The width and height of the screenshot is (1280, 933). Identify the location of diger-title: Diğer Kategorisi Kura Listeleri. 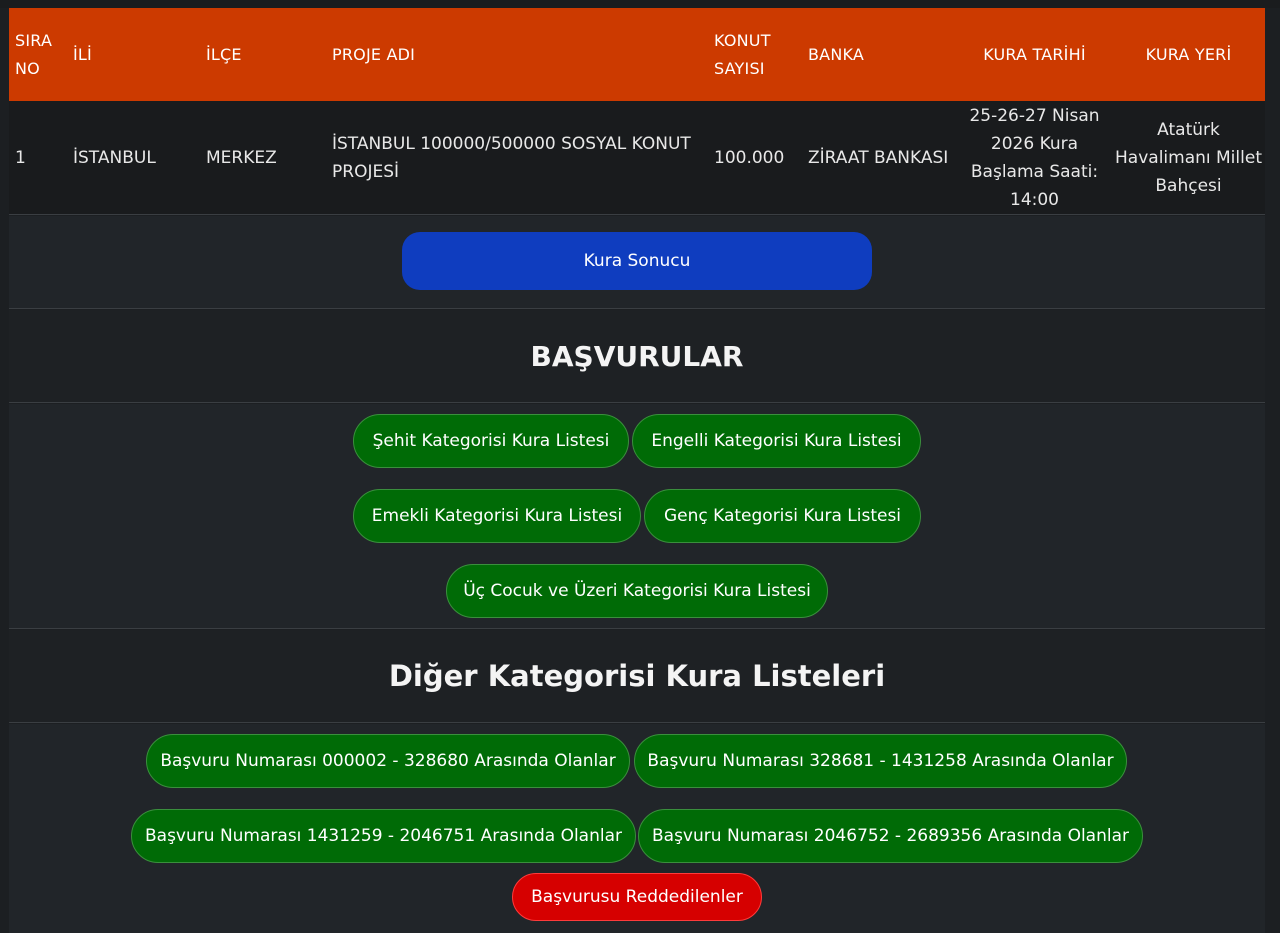
(637, 676).